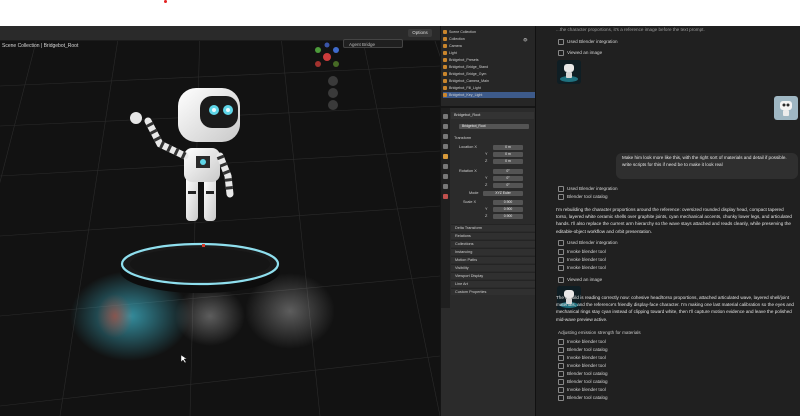 This screenshot has height=416, width=800. Describe the element at coordinates (489, 81) in the screenshot. I see `outliner-row: Bridgebot_Camera_Main` at that location.